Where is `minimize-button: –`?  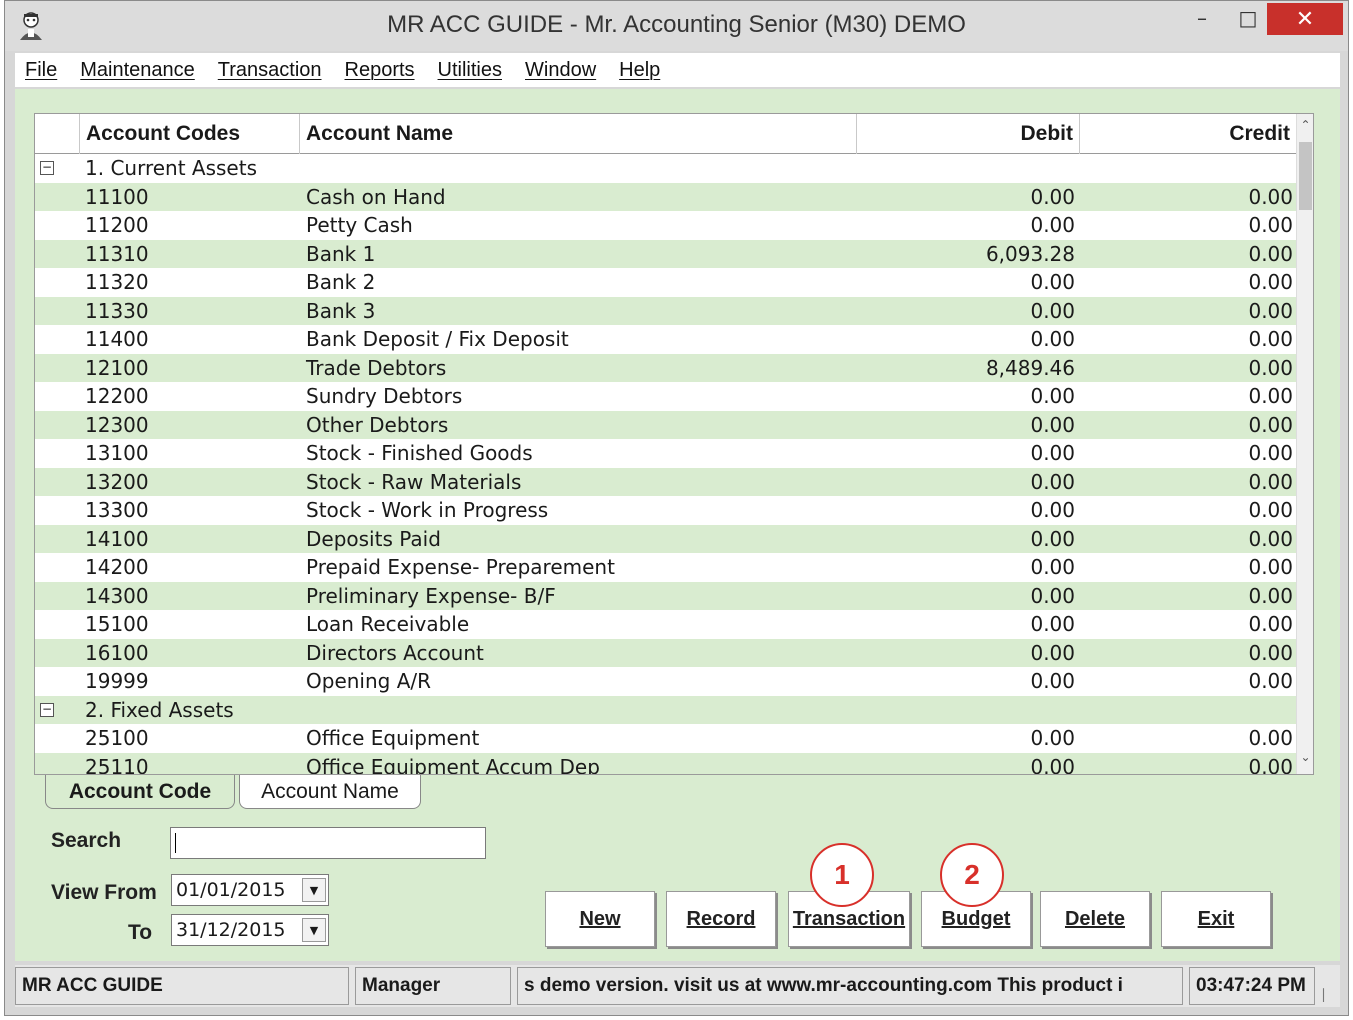
minimize-button: – is located at coordinates (1202, 18).